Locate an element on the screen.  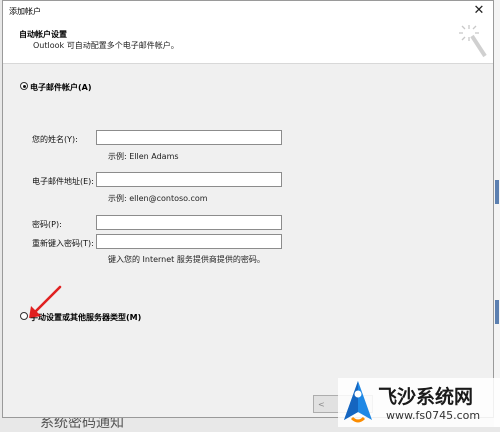
retype-password-input is located at coordinates (189, 241).